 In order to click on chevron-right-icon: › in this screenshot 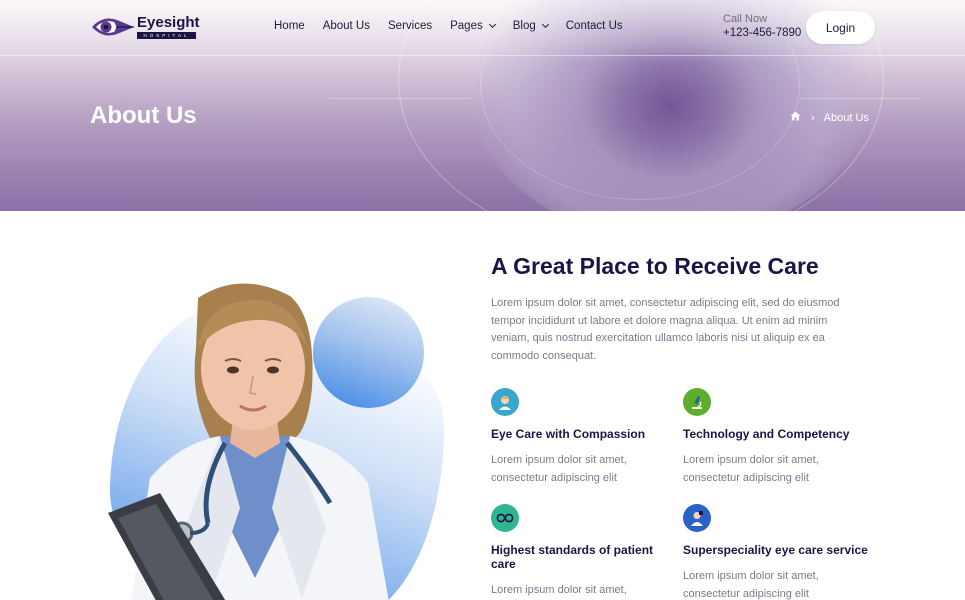, I will do `click(813, 117)`.